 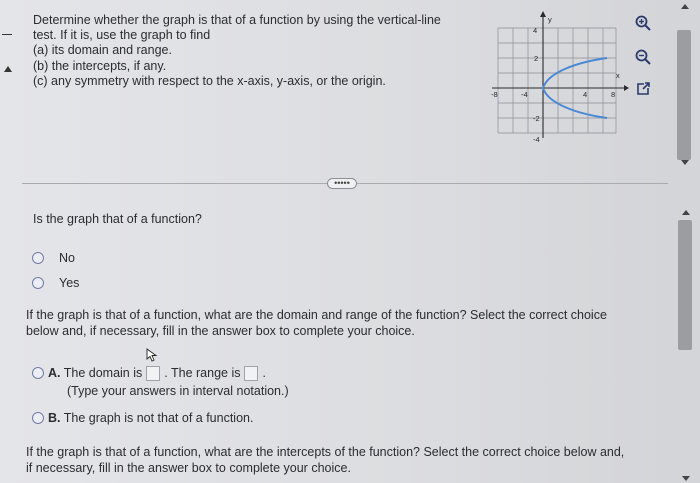 What do you see at coordinates (100, 65) in the screenshot?
I see `question-line: (b) the intercepts, if any.` at bounding box center [100, 65].